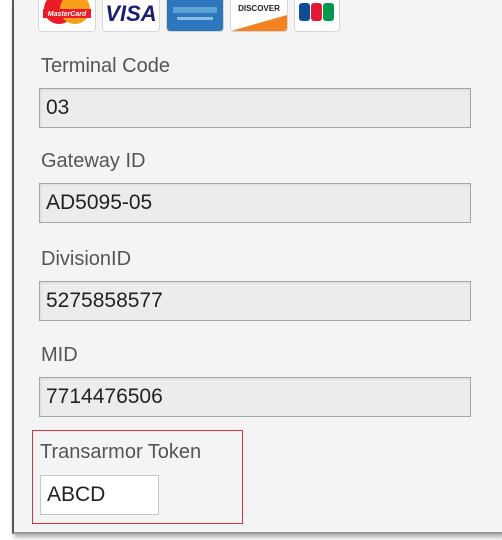  I want to click on terminal-code-field: 03, so click(255, 108).